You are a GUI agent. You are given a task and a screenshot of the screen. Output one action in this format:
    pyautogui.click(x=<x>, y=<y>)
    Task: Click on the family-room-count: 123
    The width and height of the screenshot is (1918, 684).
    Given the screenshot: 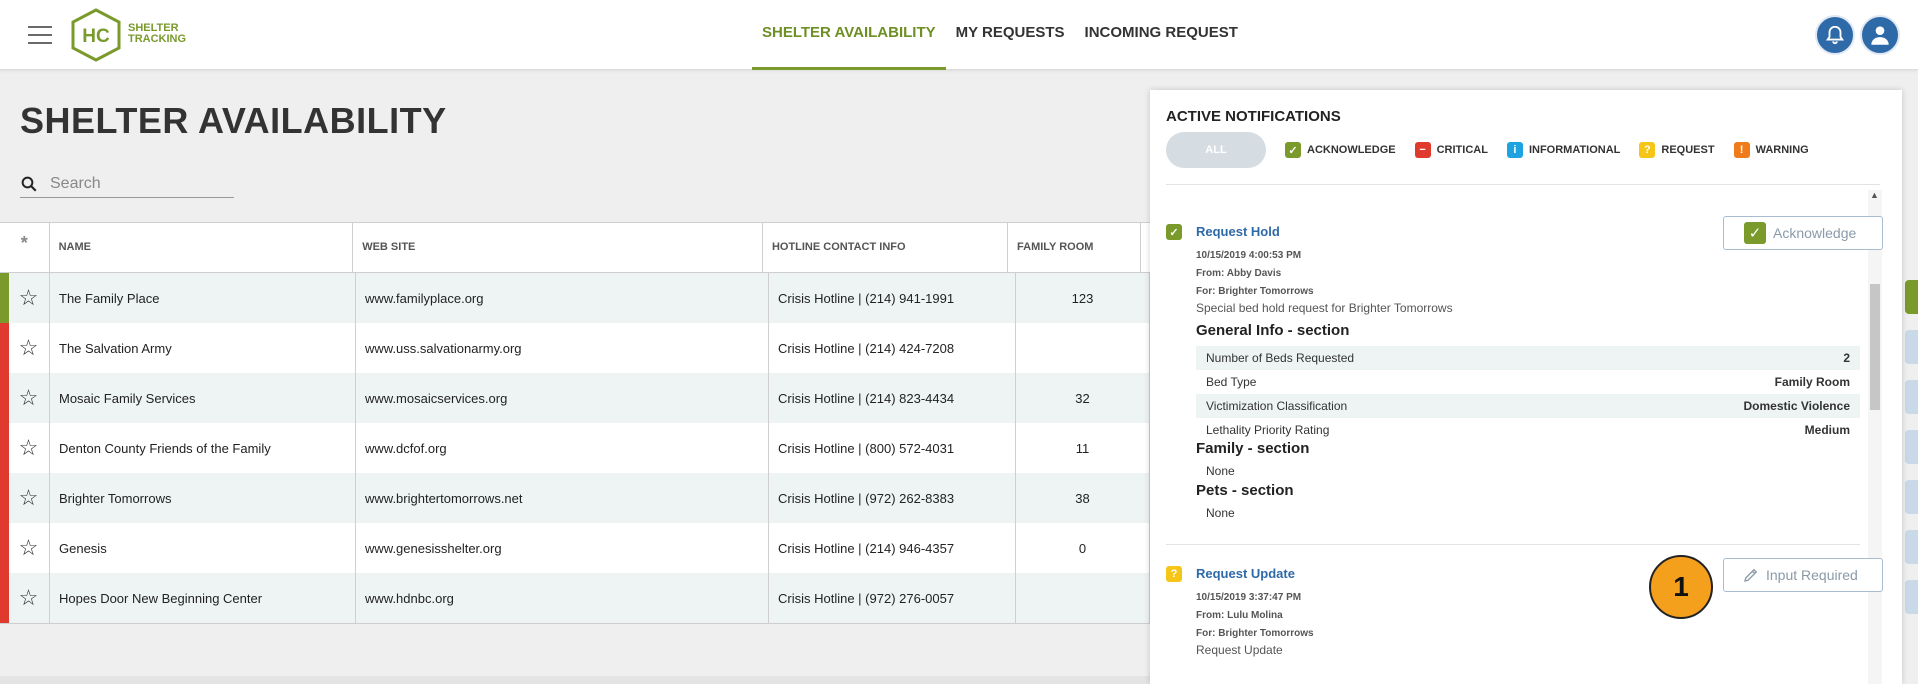 What is the action you would take?
    pyautogui.click(x=1083, y=298)
    